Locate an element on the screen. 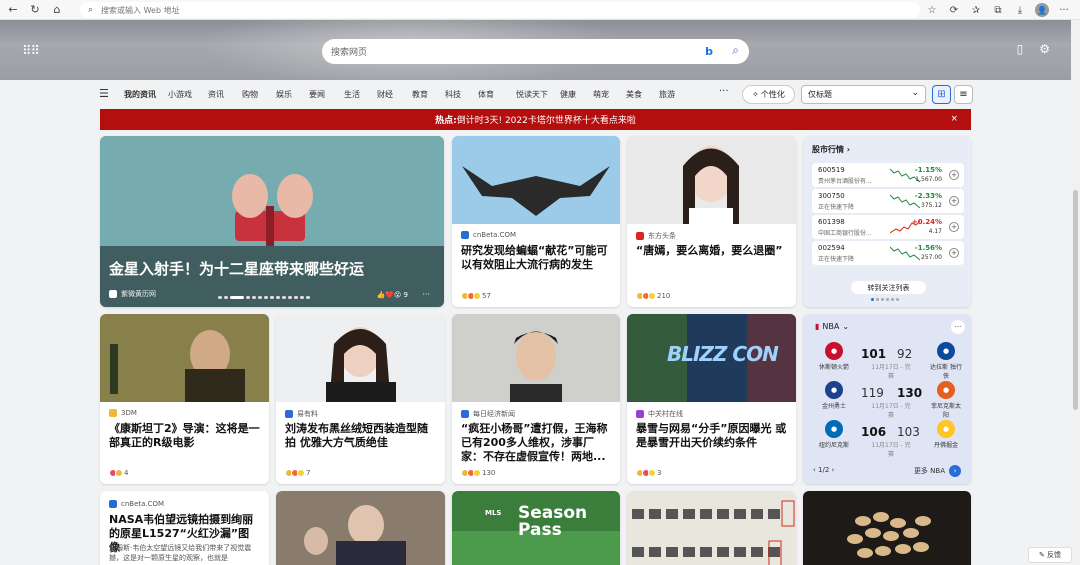 The height and width of the screenshot is (565, 1080). favorites-icon: ✰ is located at coordinates (976, 10).